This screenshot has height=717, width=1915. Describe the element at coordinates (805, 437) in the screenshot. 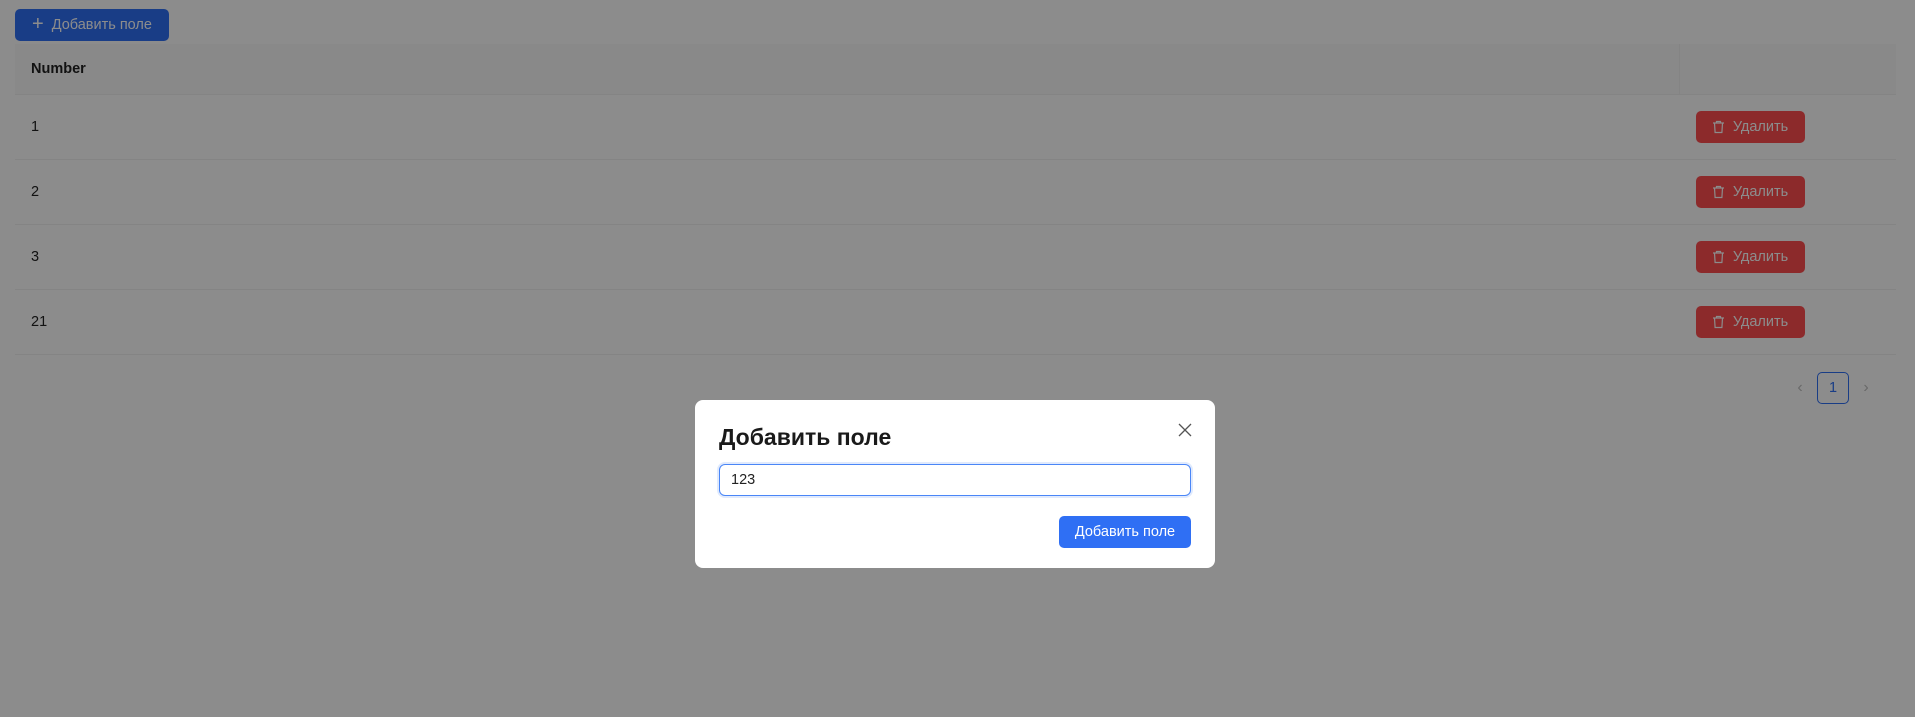

I see `modal-title: Добавить поле` at that location.